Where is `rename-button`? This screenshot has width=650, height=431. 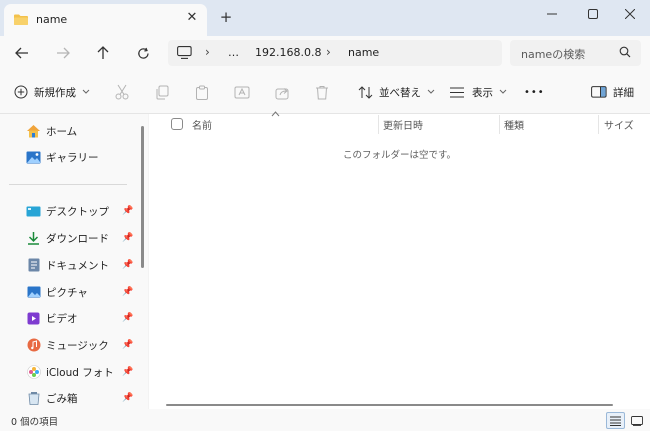
rename-button is located at coordinates (242, 92).